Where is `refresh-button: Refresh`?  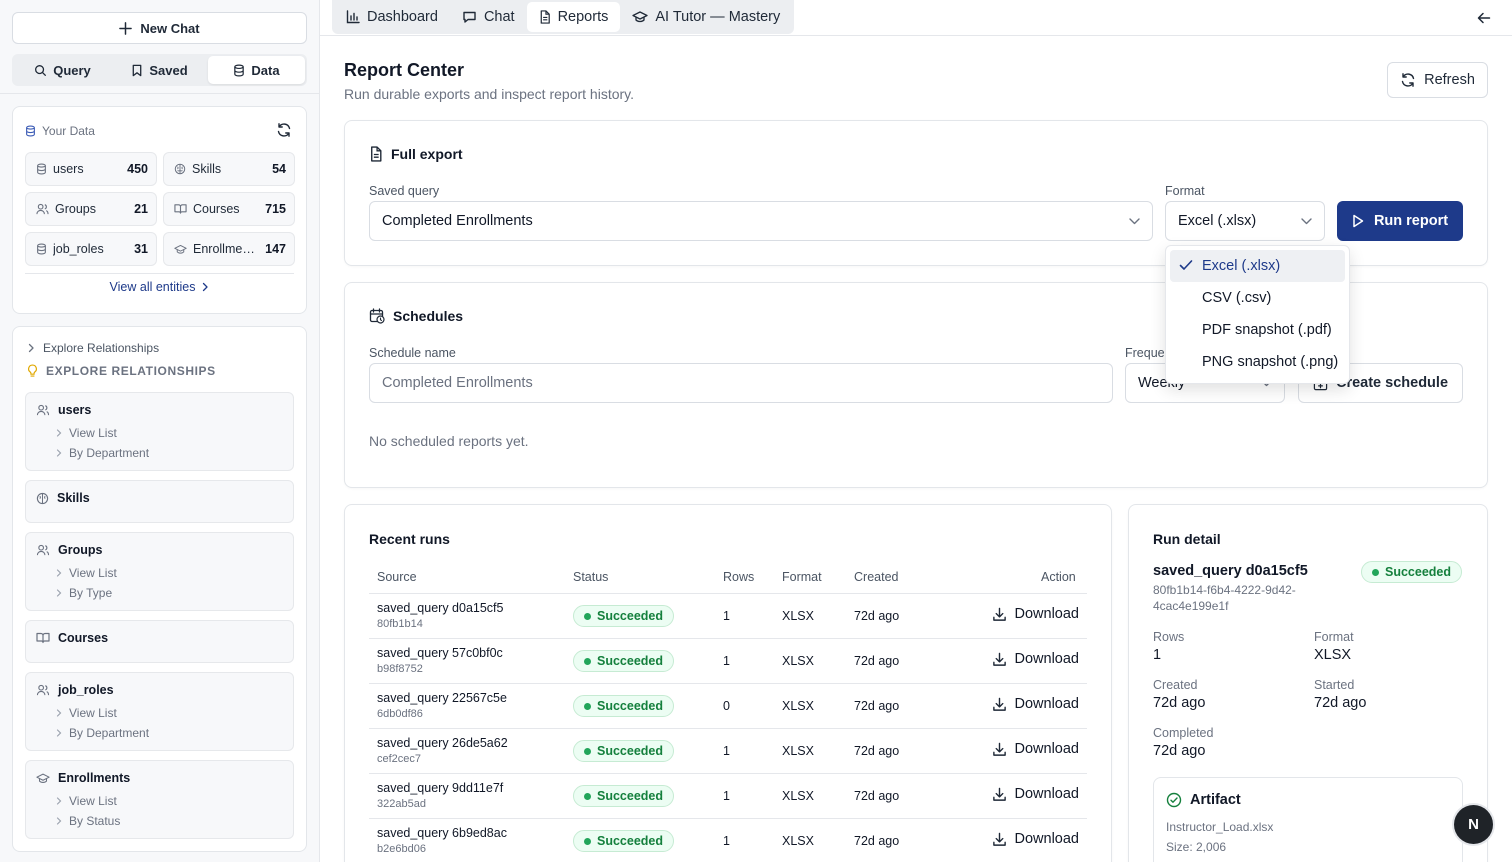 refresh-button: Refresh is located at coordinates (1437, 80).